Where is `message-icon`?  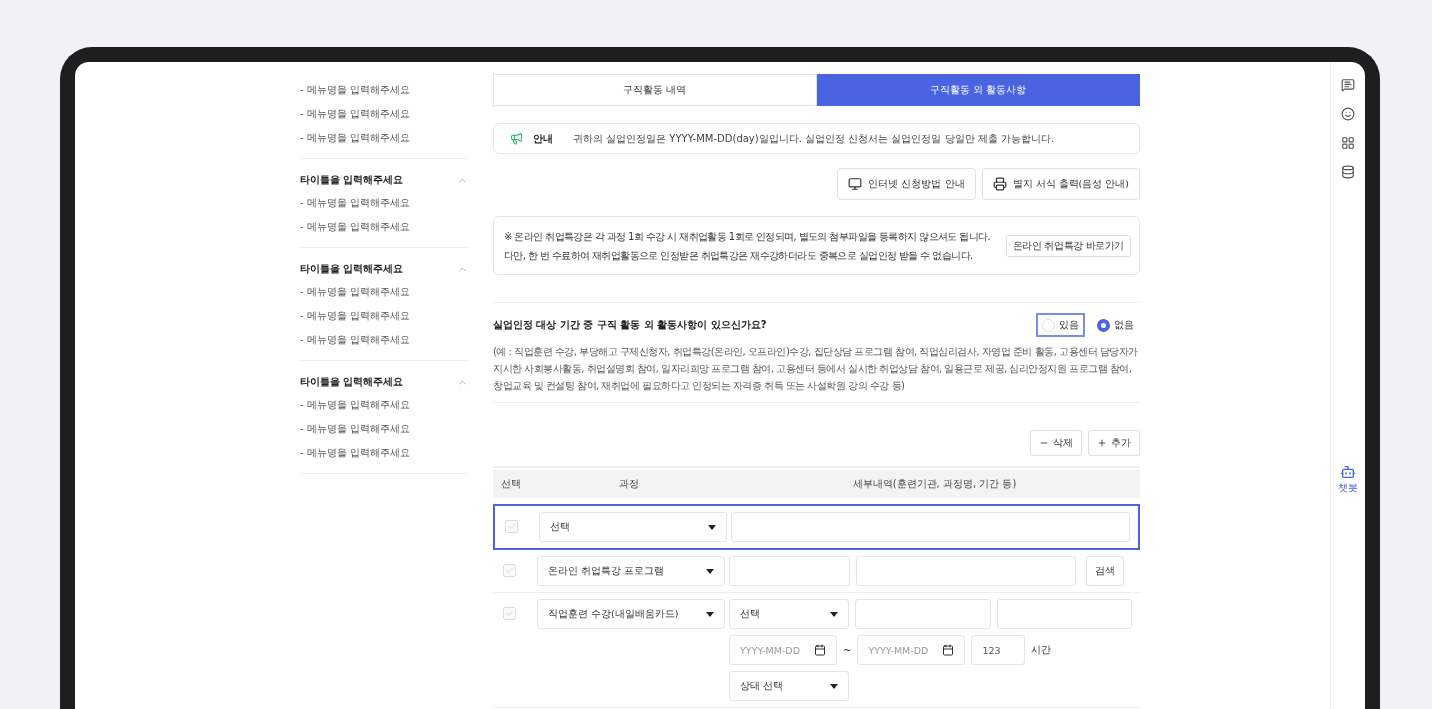
message-icon is located at coordinates (1348, 85).